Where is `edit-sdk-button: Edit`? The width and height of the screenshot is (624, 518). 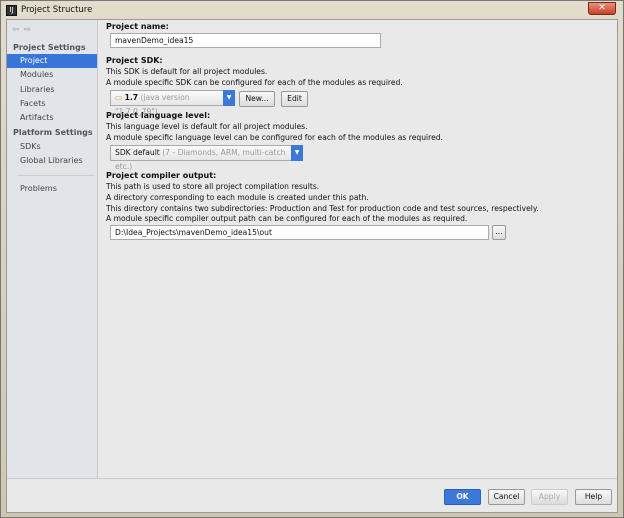 edit-sdk-button: Edit is located at coordinates (294, 99).